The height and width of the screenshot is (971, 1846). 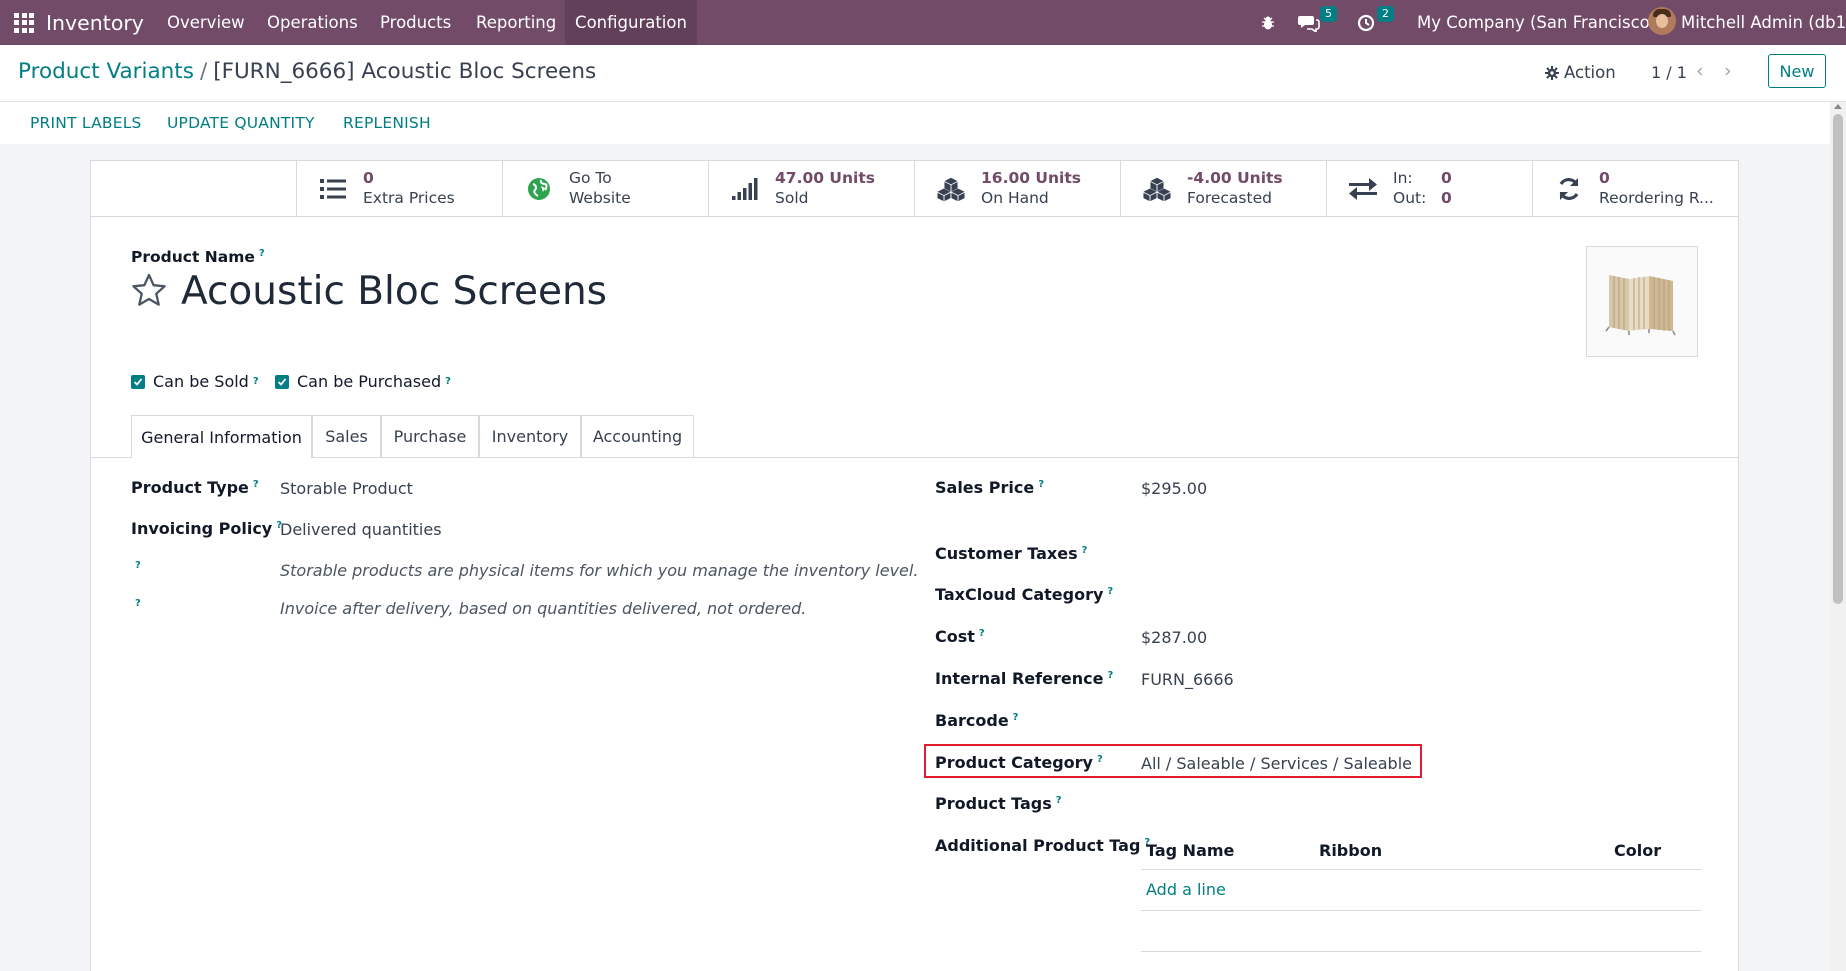 I want to click on invoicing-policy-label: Invoicing Policy?, so click(x=207, y=528).